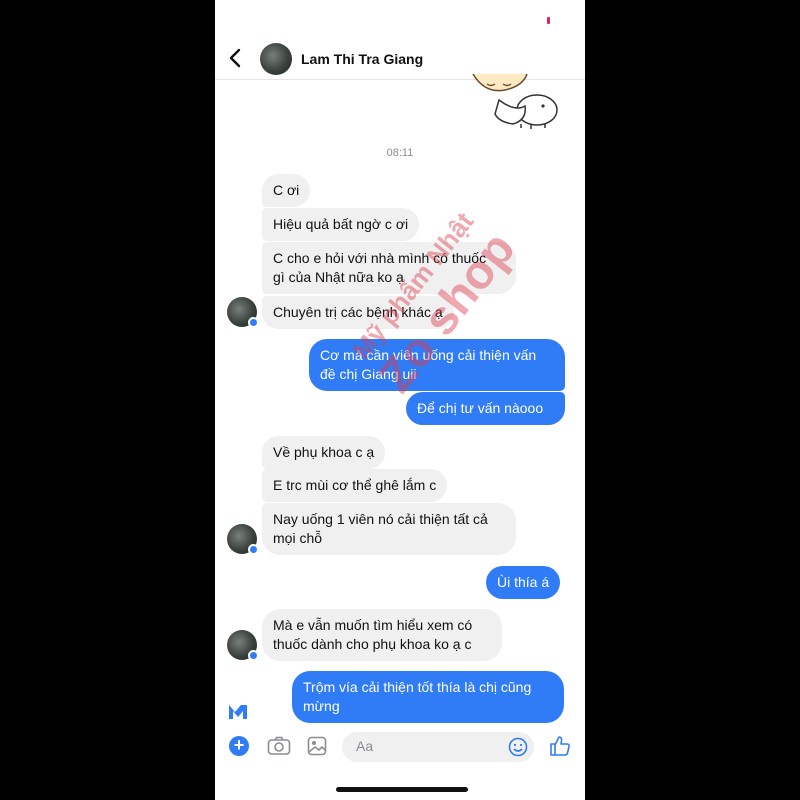 The width and height of the screenshot is (800, 800). Describe the element at coordinates (341, 224) in the screenshot. I see `message-bubble-incoming: Hiệu quả bất ngờ c ơi` at that location.